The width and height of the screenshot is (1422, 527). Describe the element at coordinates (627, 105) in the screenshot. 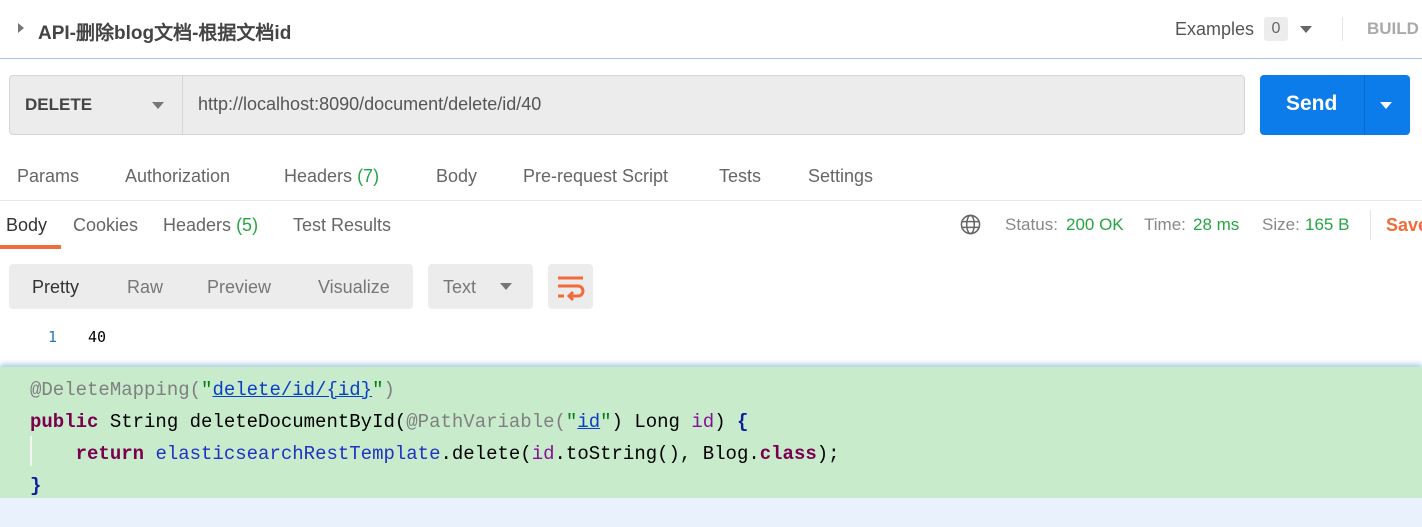

I see `url-bar` at that location.